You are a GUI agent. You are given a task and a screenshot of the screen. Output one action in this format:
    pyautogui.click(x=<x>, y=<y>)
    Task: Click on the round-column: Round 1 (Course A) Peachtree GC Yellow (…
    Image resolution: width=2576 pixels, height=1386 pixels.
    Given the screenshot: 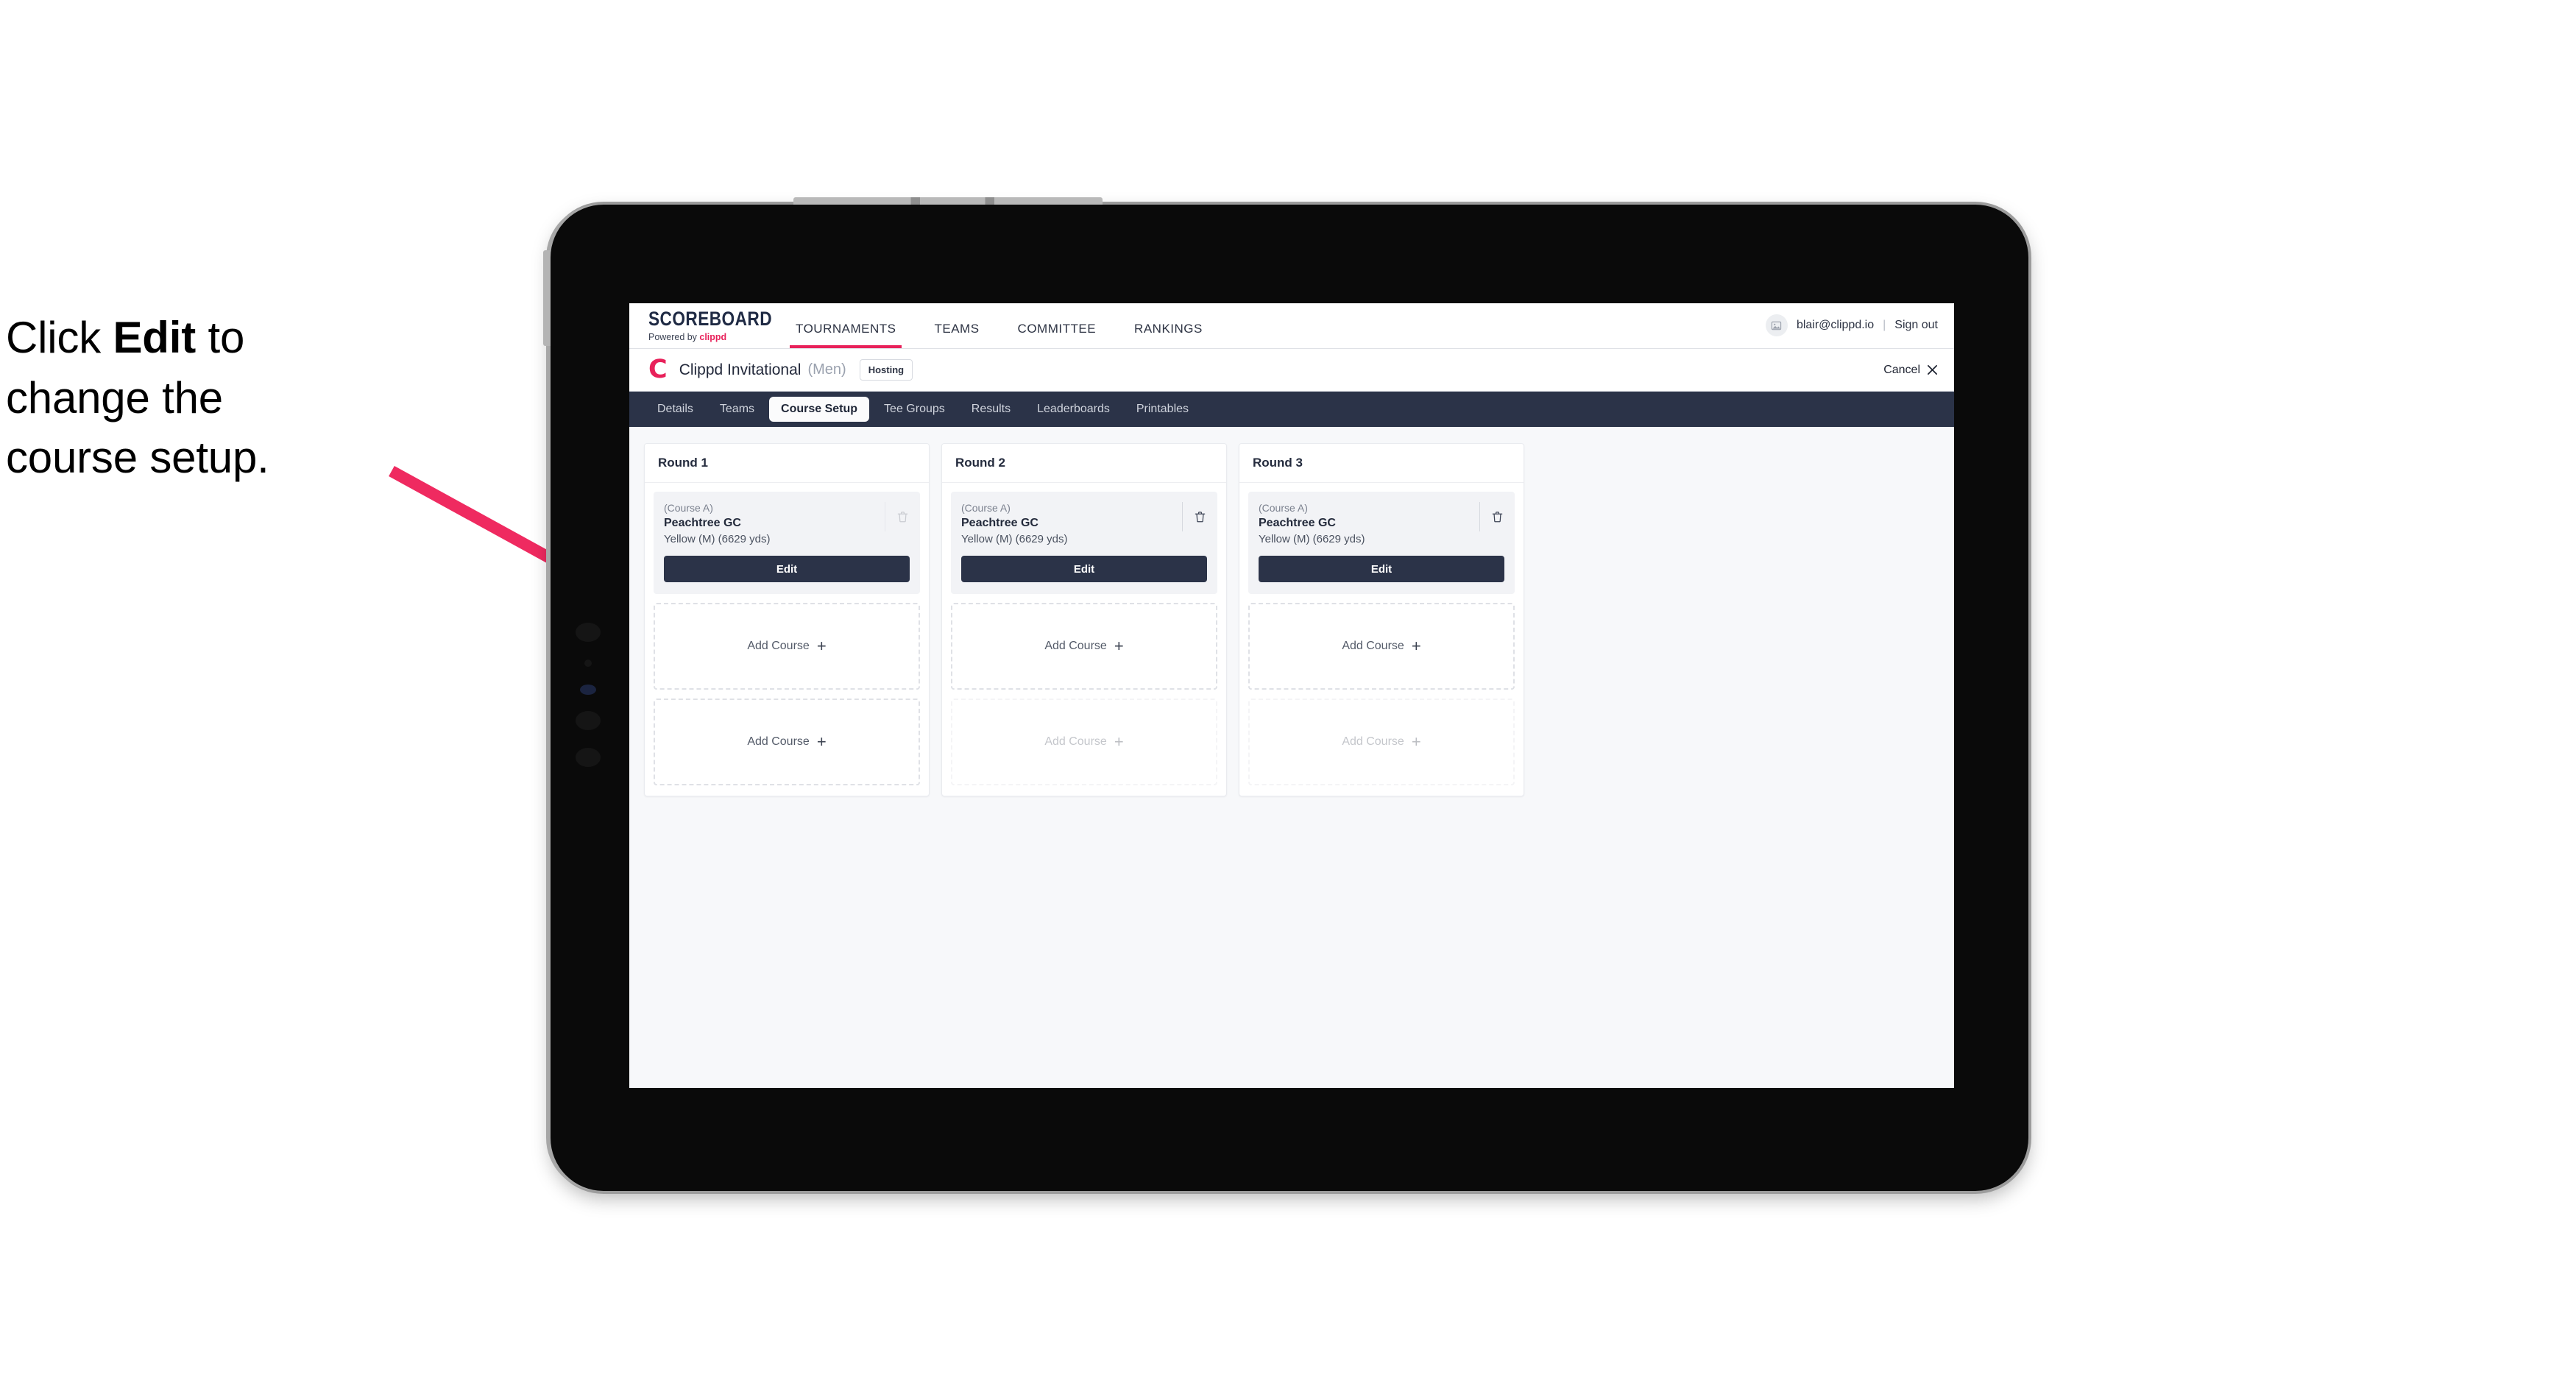 What is the action you would take?
    pyautogui.click(x=787, y=619)
    